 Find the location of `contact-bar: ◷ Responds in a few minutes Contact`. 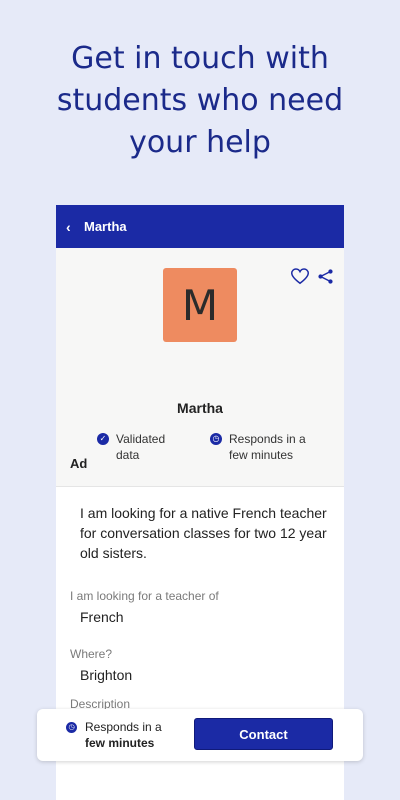

contact-bar: ◷ Responds in a few minutes Contact is located at coordinates (200, 735).